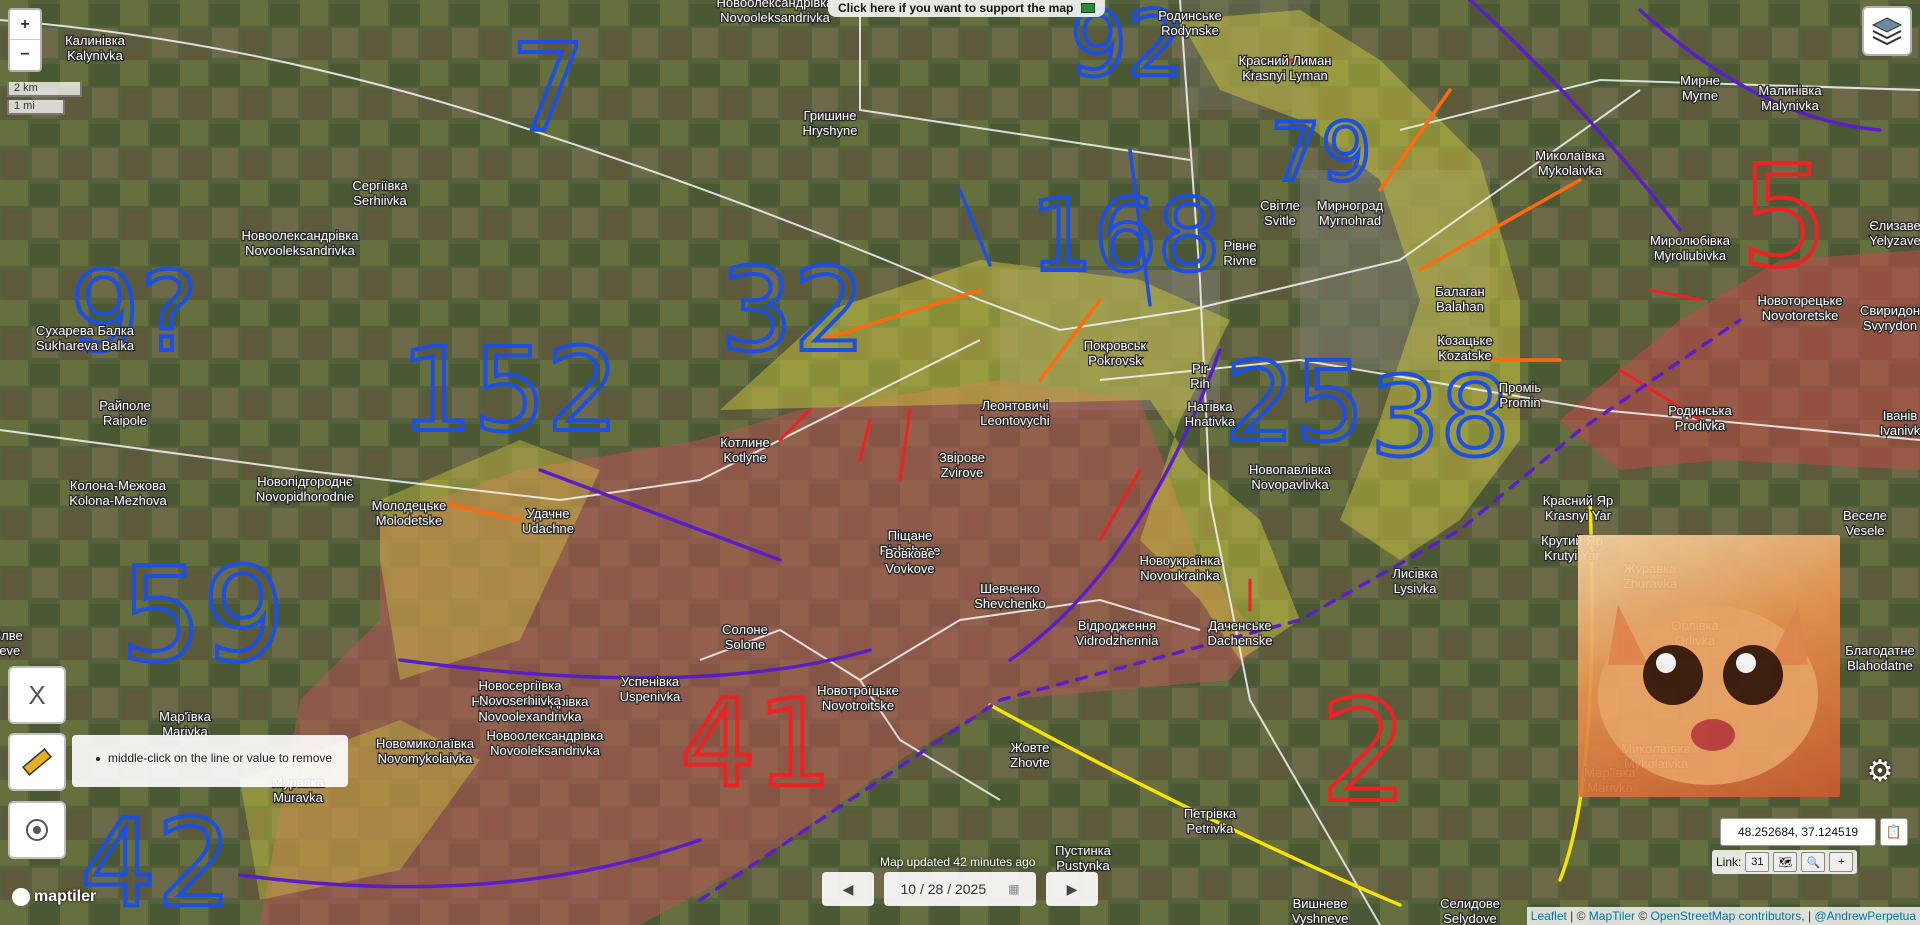 The height and width of the screenshot is (925, 1920). I want to click on place-label: Krasnyi Lyman, so click(1285, 75).